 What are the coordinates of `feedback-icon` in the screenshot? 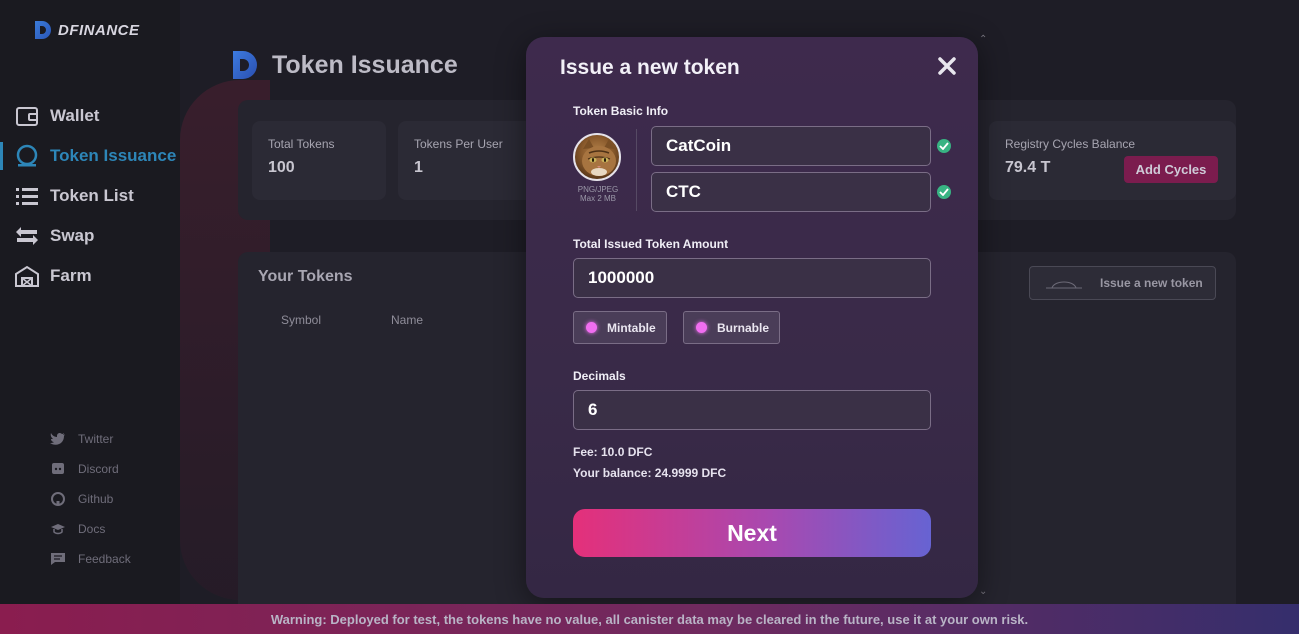 It's located at (58, 559).